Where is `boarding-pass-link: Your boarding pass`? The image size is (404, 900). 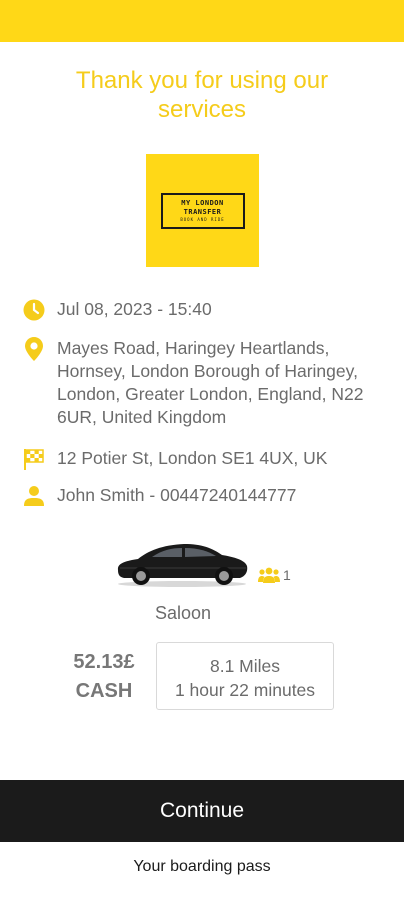 boarding-pass-link: Your boarding pass is located at coordinates (202, 867).